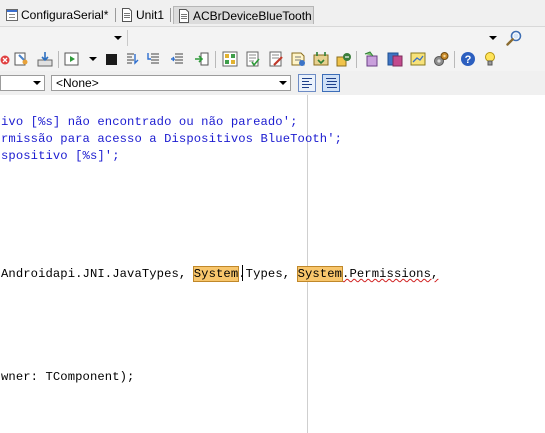 The width and height of the screenshot is (545, 433). Describe the element at coordinates (21, 59) in the screenshot. I see `compile-icon` at that location.